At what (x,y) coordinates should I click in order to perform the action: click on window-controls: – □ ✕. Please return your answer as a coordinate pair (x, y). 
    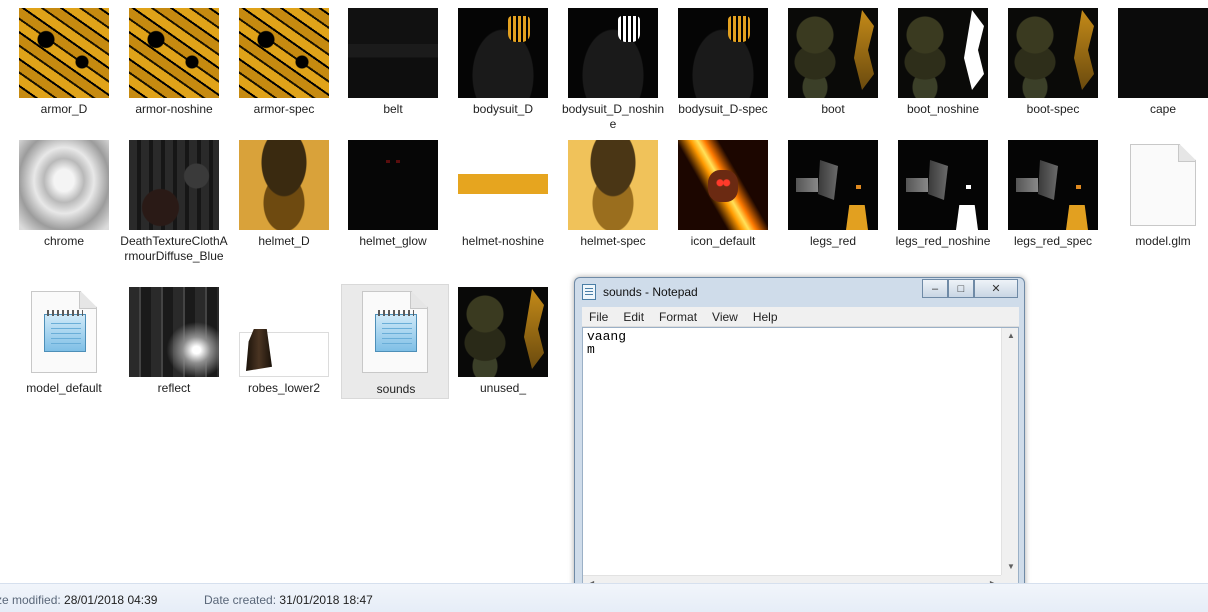
    Looking at the image, I should click on (970, 288).